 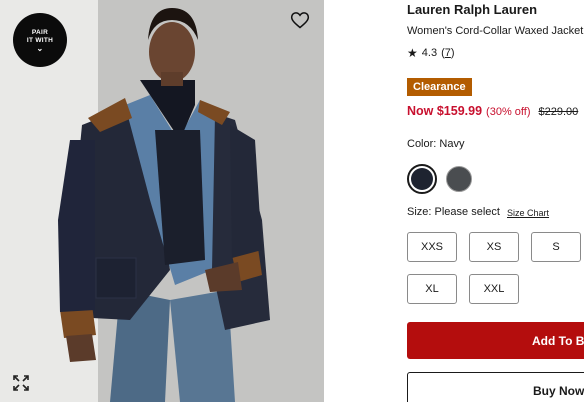 I want to click on star-icon: ★, so click(x=412, y=53).